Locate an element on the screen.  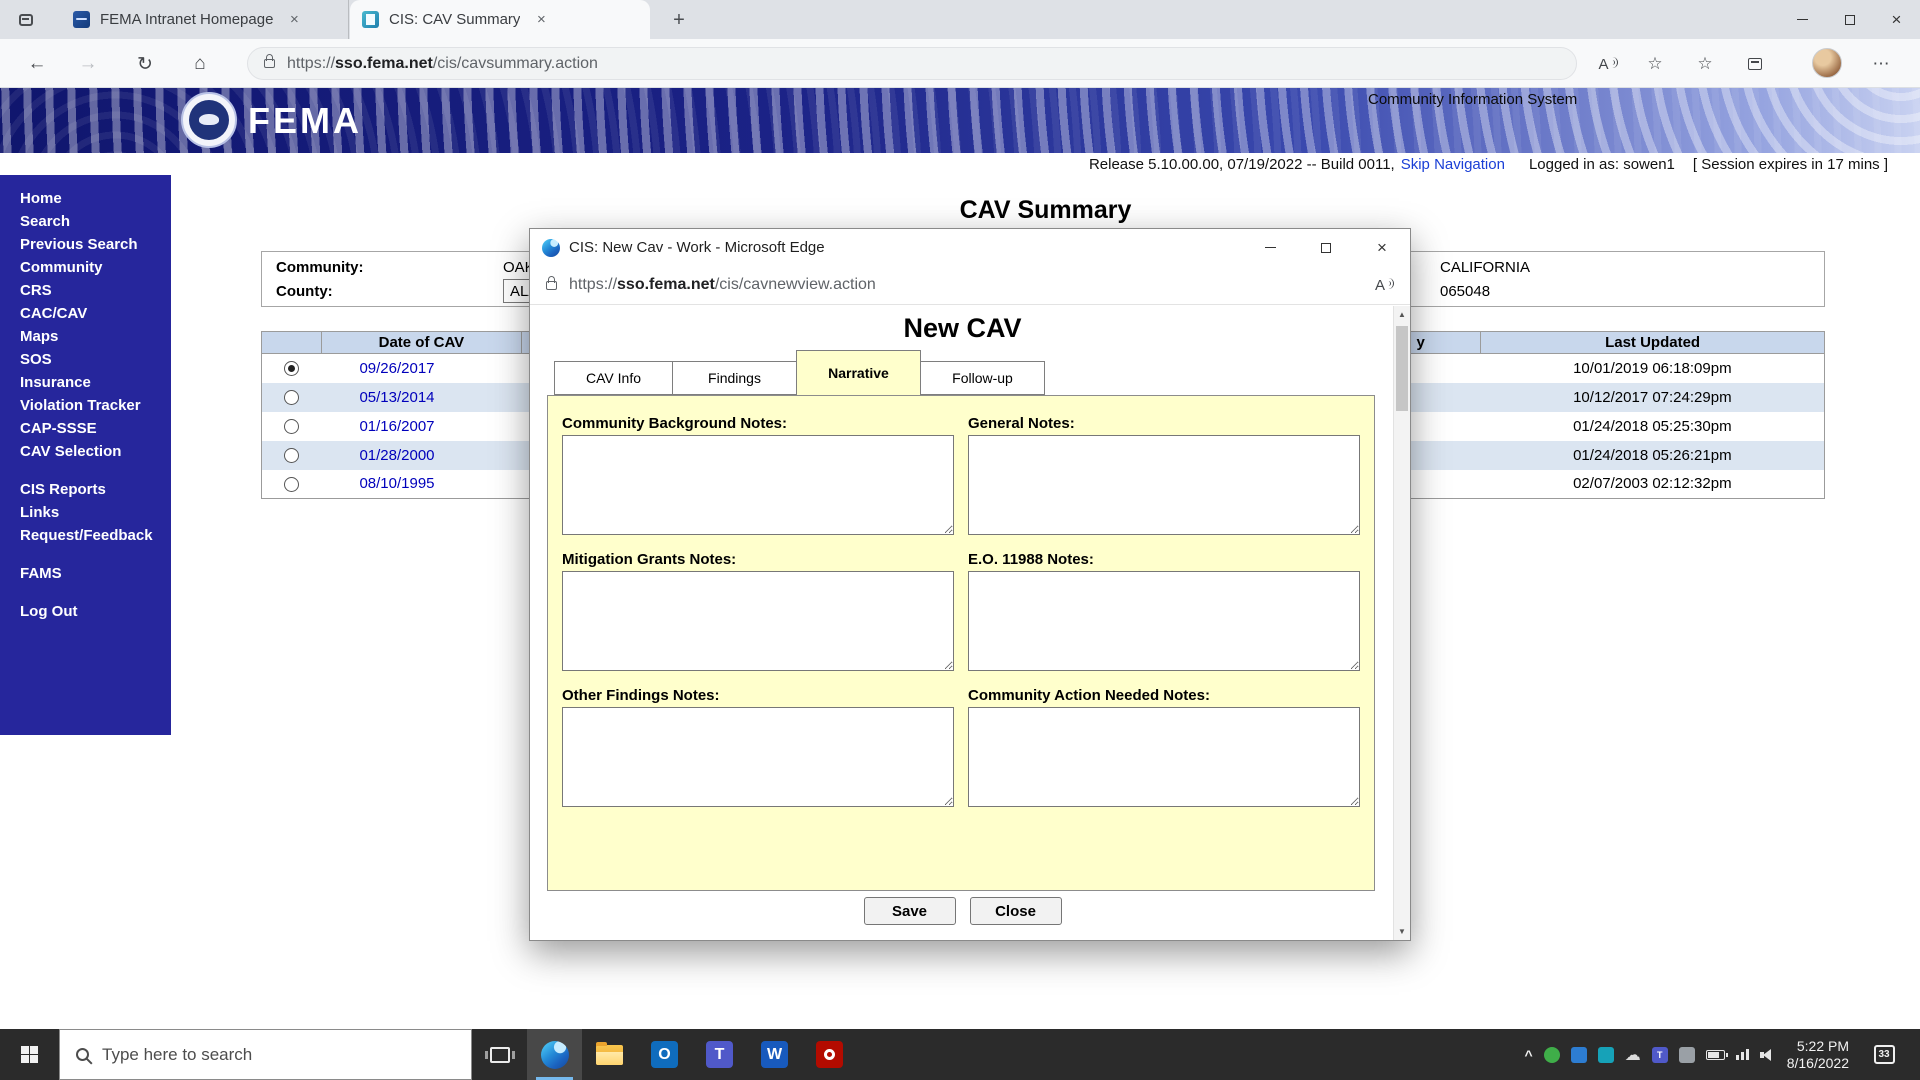
hidden-icons-chevron: ^ is located at coordinates (1529, 1055).